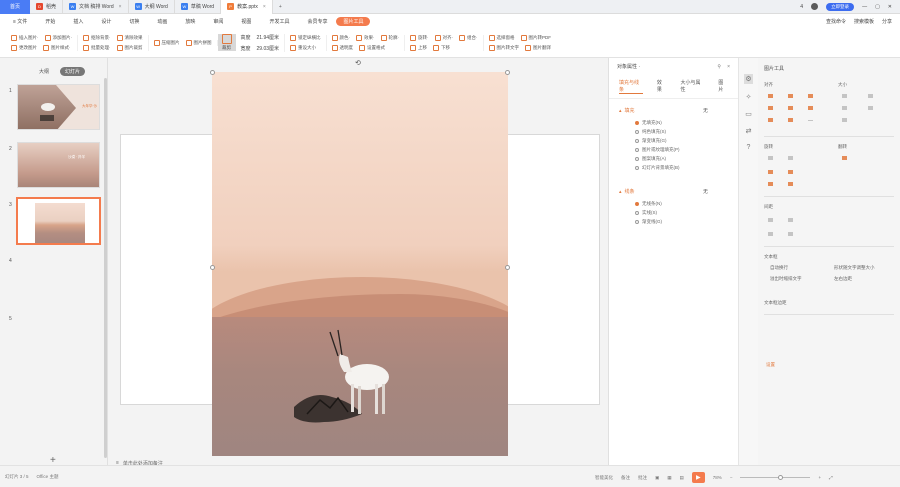 Image resolution: width=900 pixels, height=487 pixels. I want to click on sorter-view-icon: ▦, so click(669, 478).